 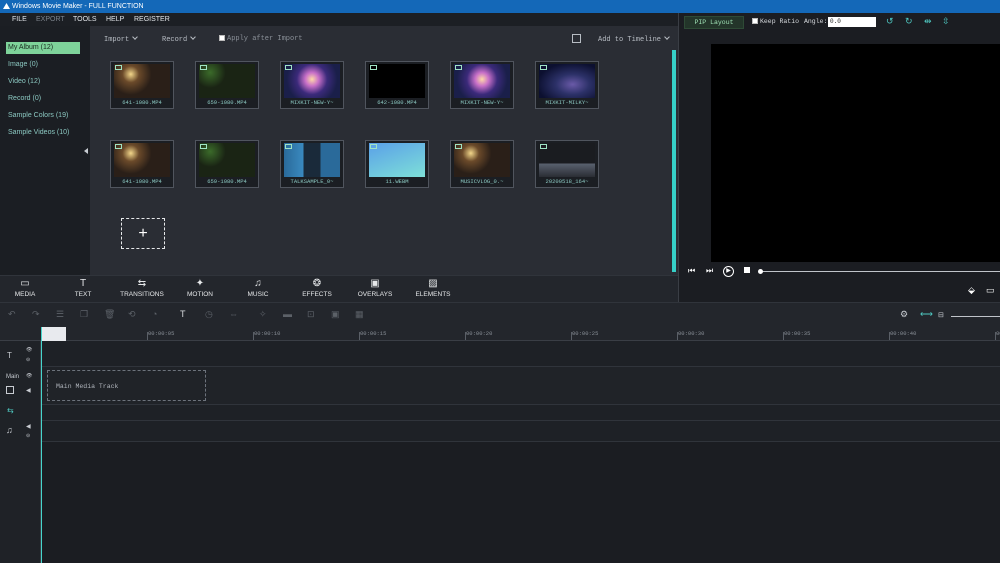 What do you see at coordinates (747, 270) in the screenshot?
I see `stop-icon` at bounding box center [747, 270].